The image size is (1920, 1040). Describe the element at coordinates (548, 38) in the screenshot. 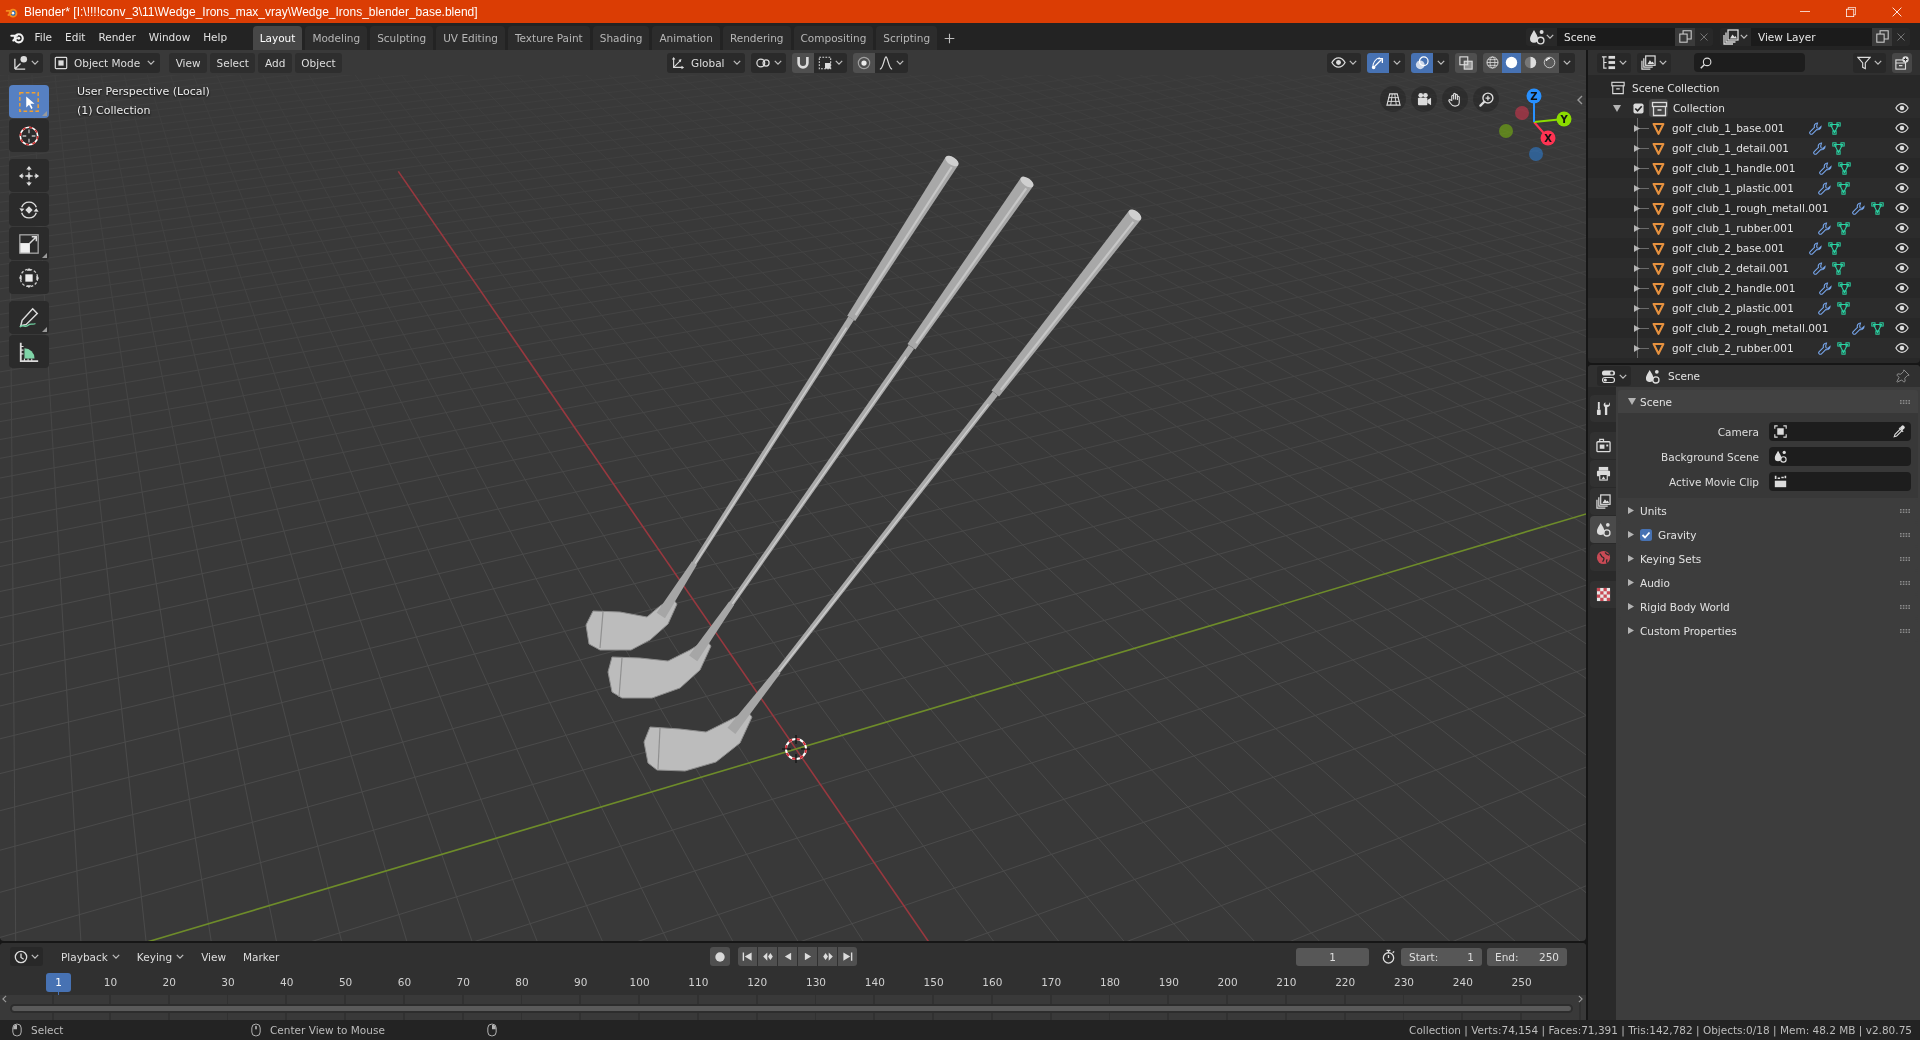

I see `workspace-tab: Texture Paint` at that location.